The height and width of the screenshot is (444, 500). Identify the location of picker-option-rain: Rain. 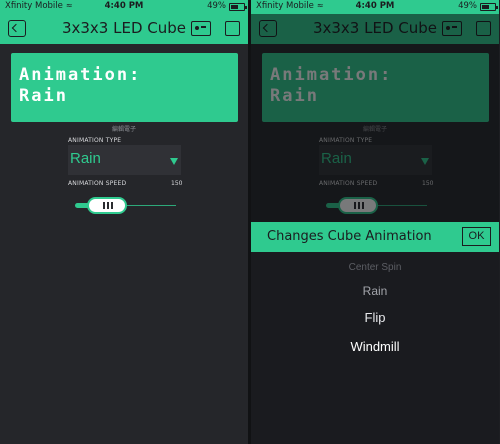
(375, 291).